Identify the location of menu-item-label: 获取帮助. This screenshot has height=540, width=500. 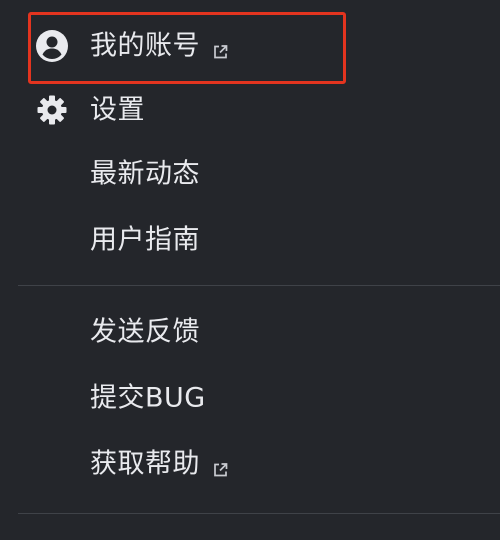
(145, 464).